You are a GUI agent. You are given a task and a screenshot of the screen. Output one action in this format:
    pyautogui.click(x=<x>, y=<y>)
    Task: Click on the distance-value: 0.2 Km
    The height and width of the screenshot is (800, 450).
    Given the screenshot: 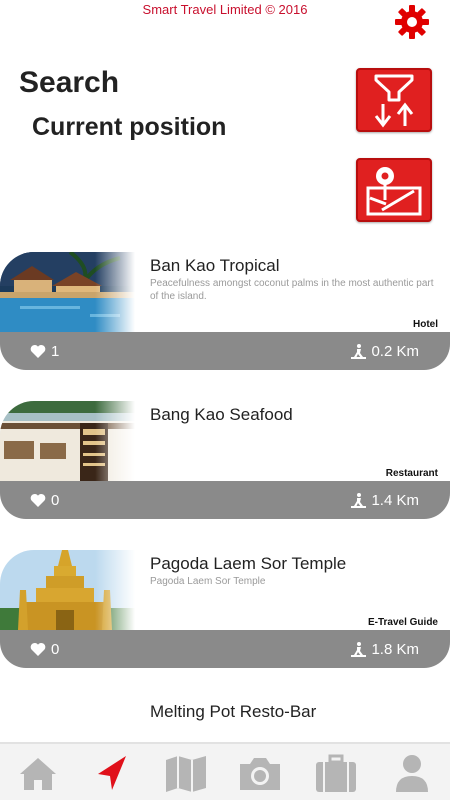 What is the action you would take?
    pyautogui.click(x=395, y=351)
    